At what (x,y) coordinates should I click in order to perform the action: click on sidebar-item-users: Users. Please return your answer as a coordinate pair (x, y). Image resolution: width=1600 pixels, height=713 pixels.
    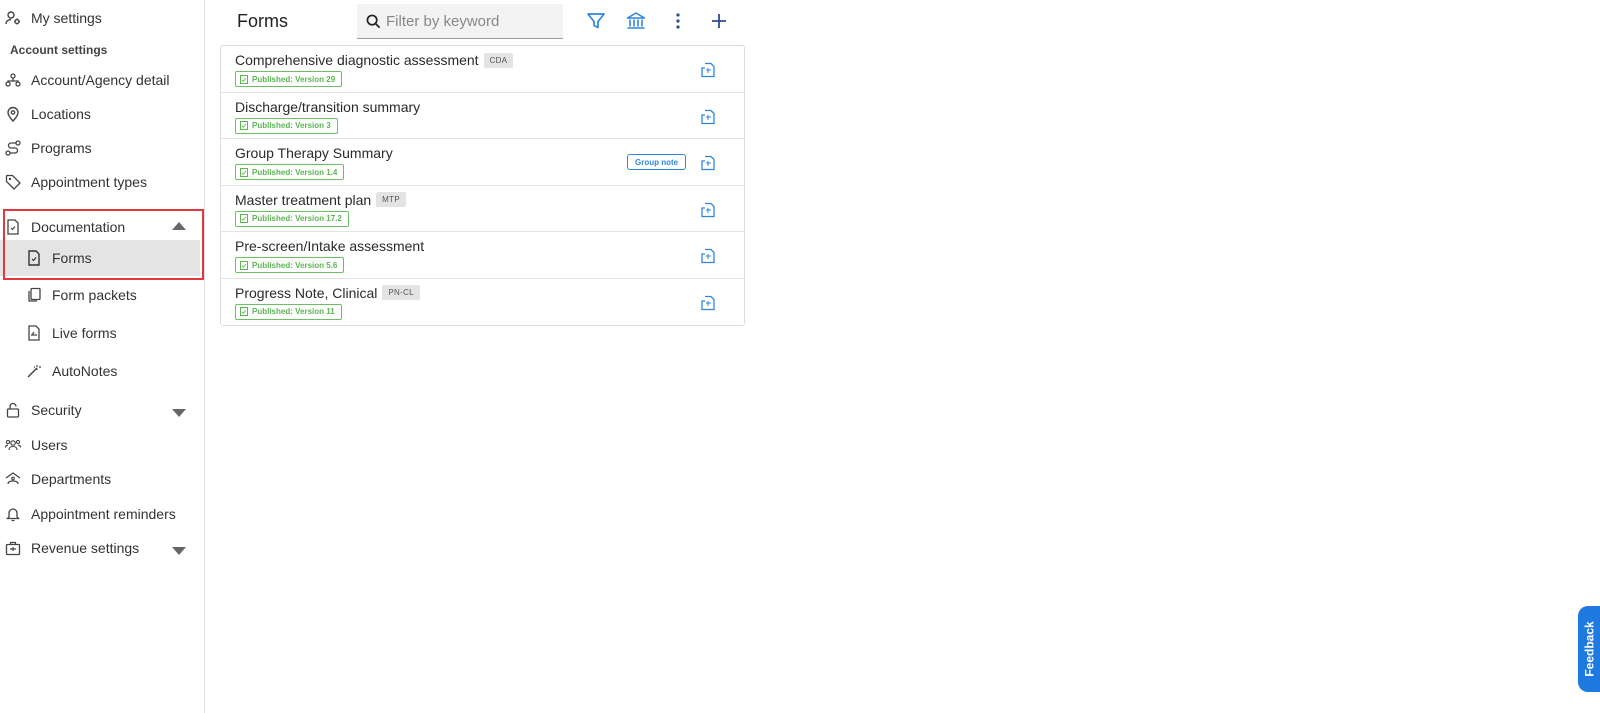
    Looking at the image, I should click on (100, 445).